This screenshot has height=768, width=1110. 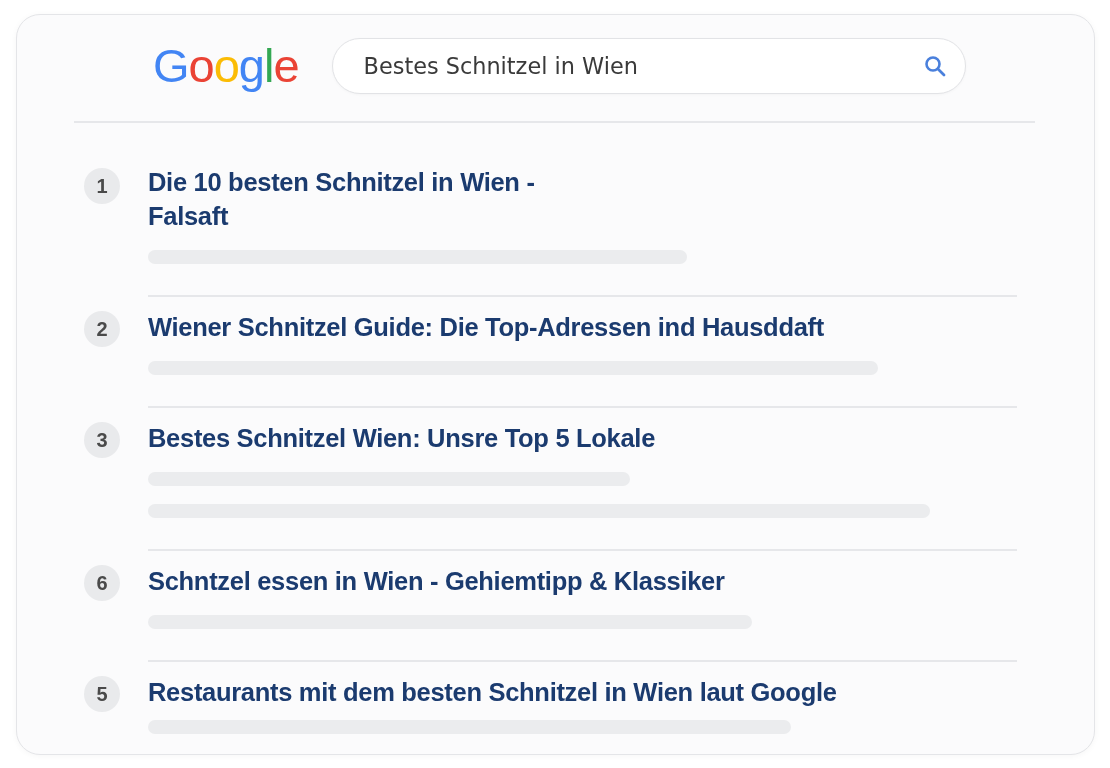 I want to click on result-title-link: Wiener Schnitzel Guide: Die Top-Adressen ind Hausddaft, so click(x=486, y=327).